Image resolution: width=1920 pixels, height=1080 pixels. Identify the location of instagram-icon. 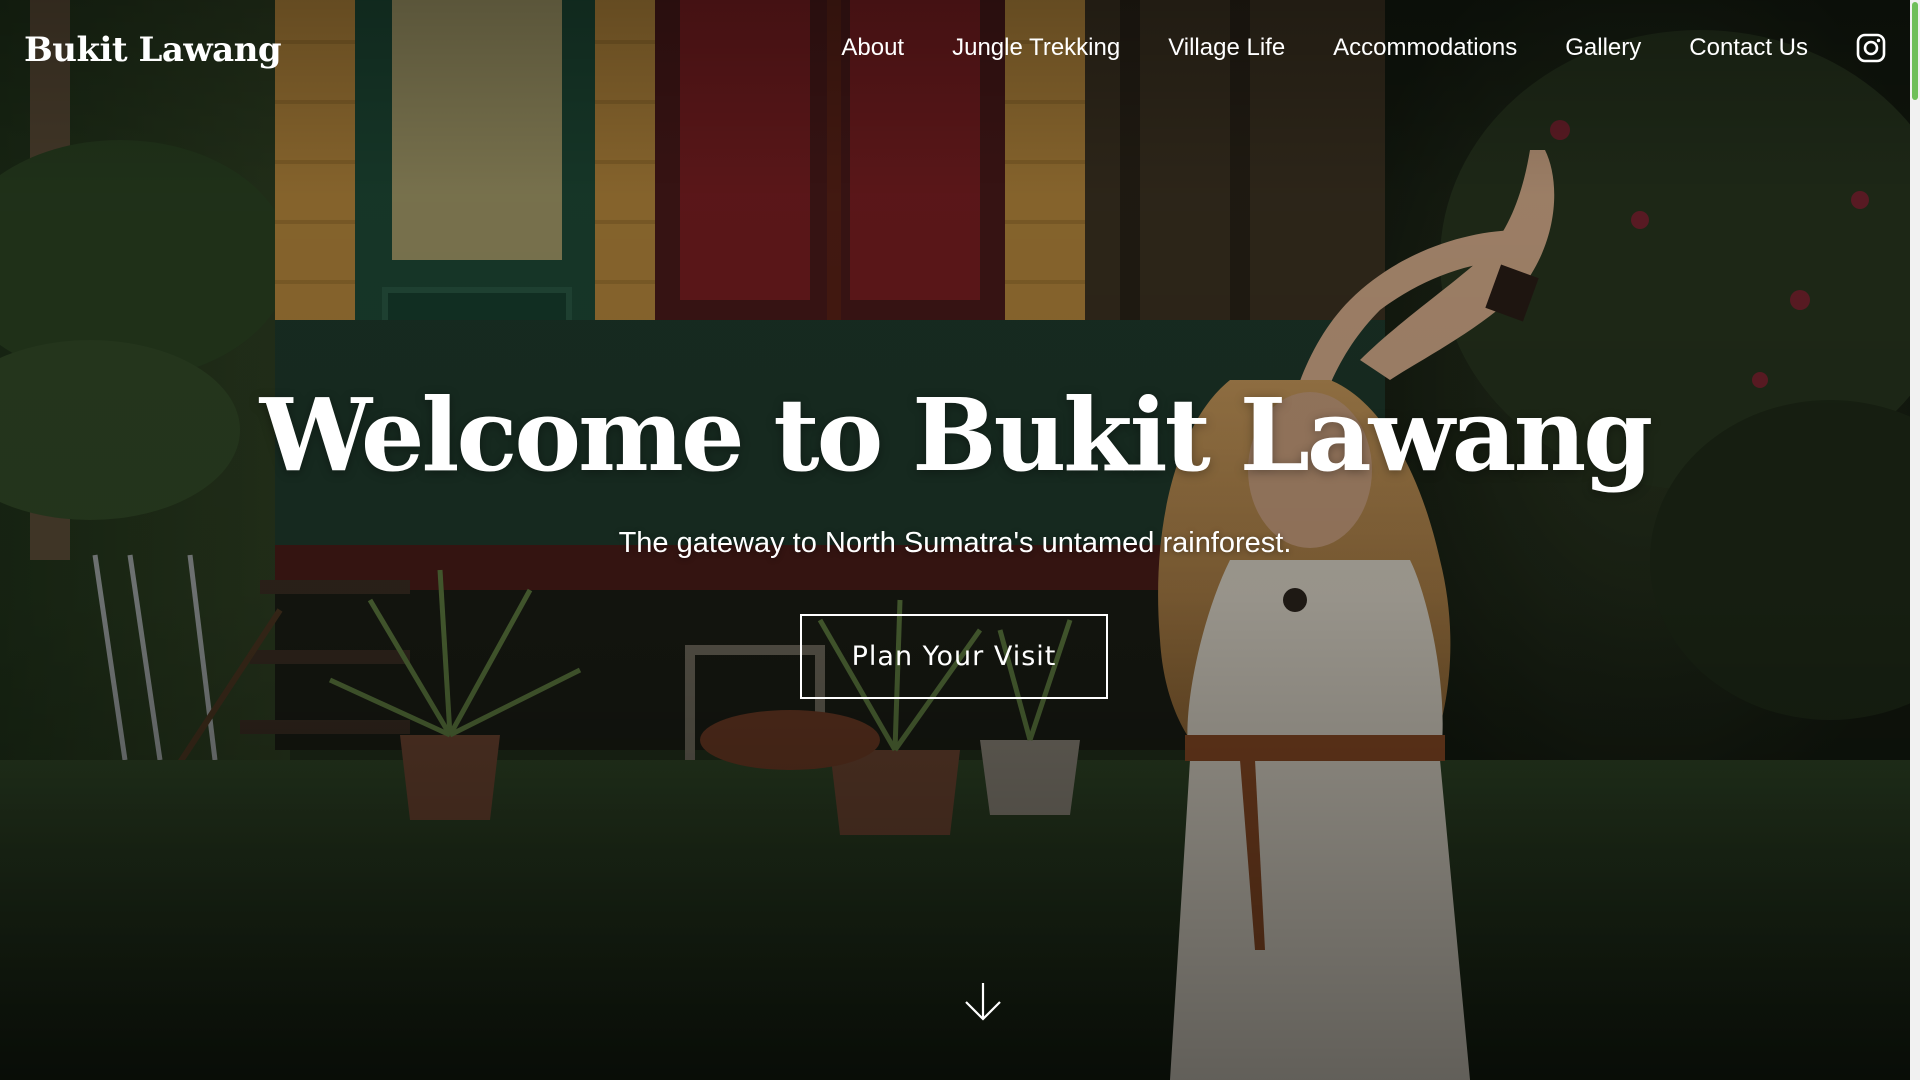
(1871, 48).